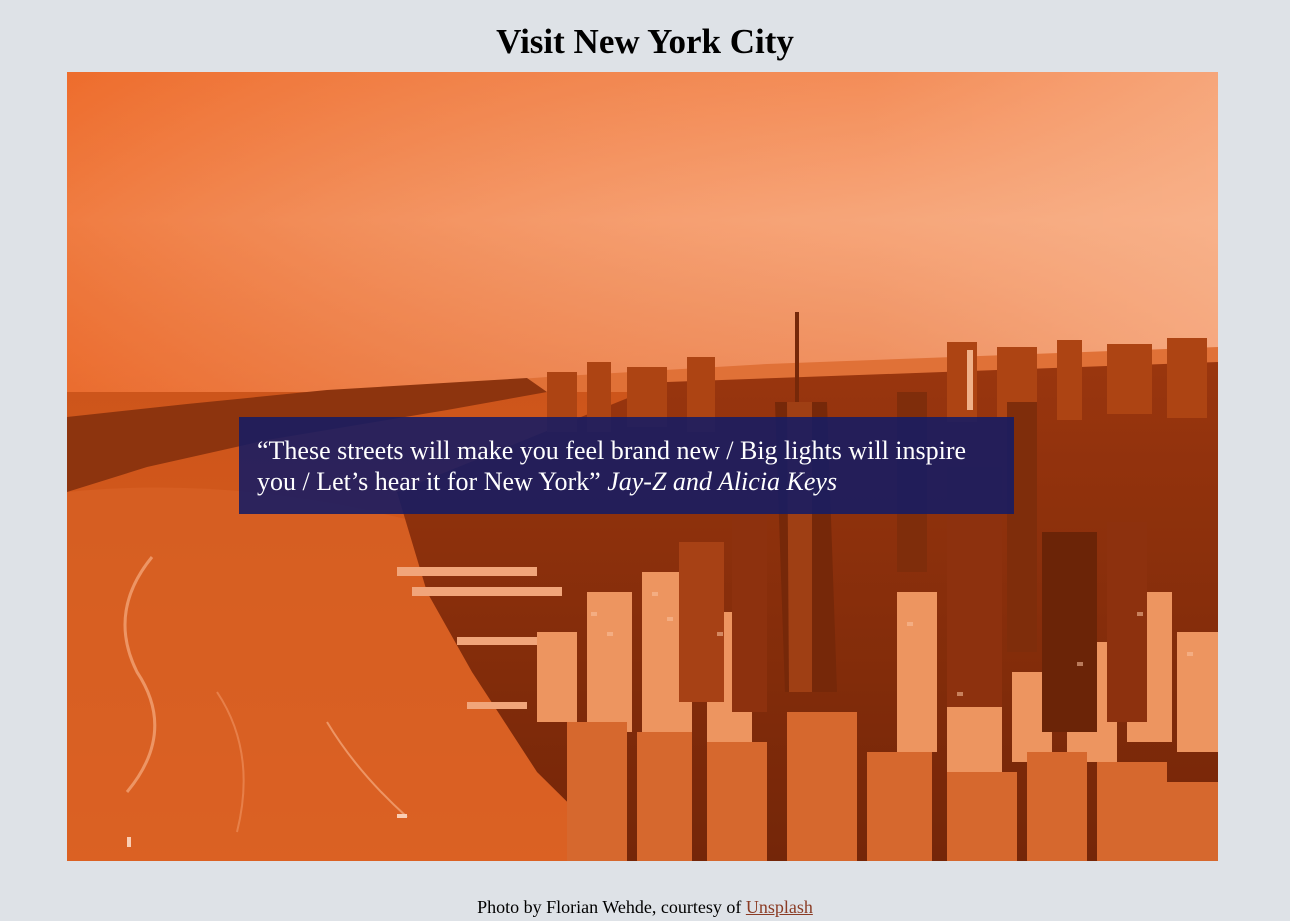  I want to click on photo-credit-text: Photo by Florian Wehde, courtesy of, so click(611, 907).